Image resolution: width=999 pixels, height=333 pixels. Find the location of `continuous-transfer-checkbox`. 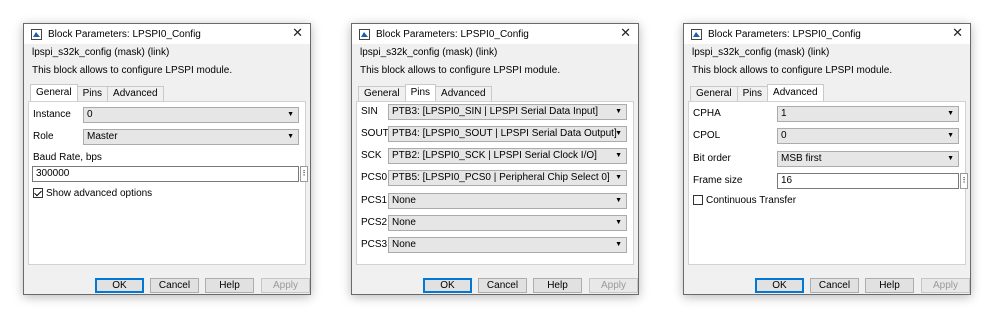

continuous-transfer-checkbox is located at coordinates (698, 200).